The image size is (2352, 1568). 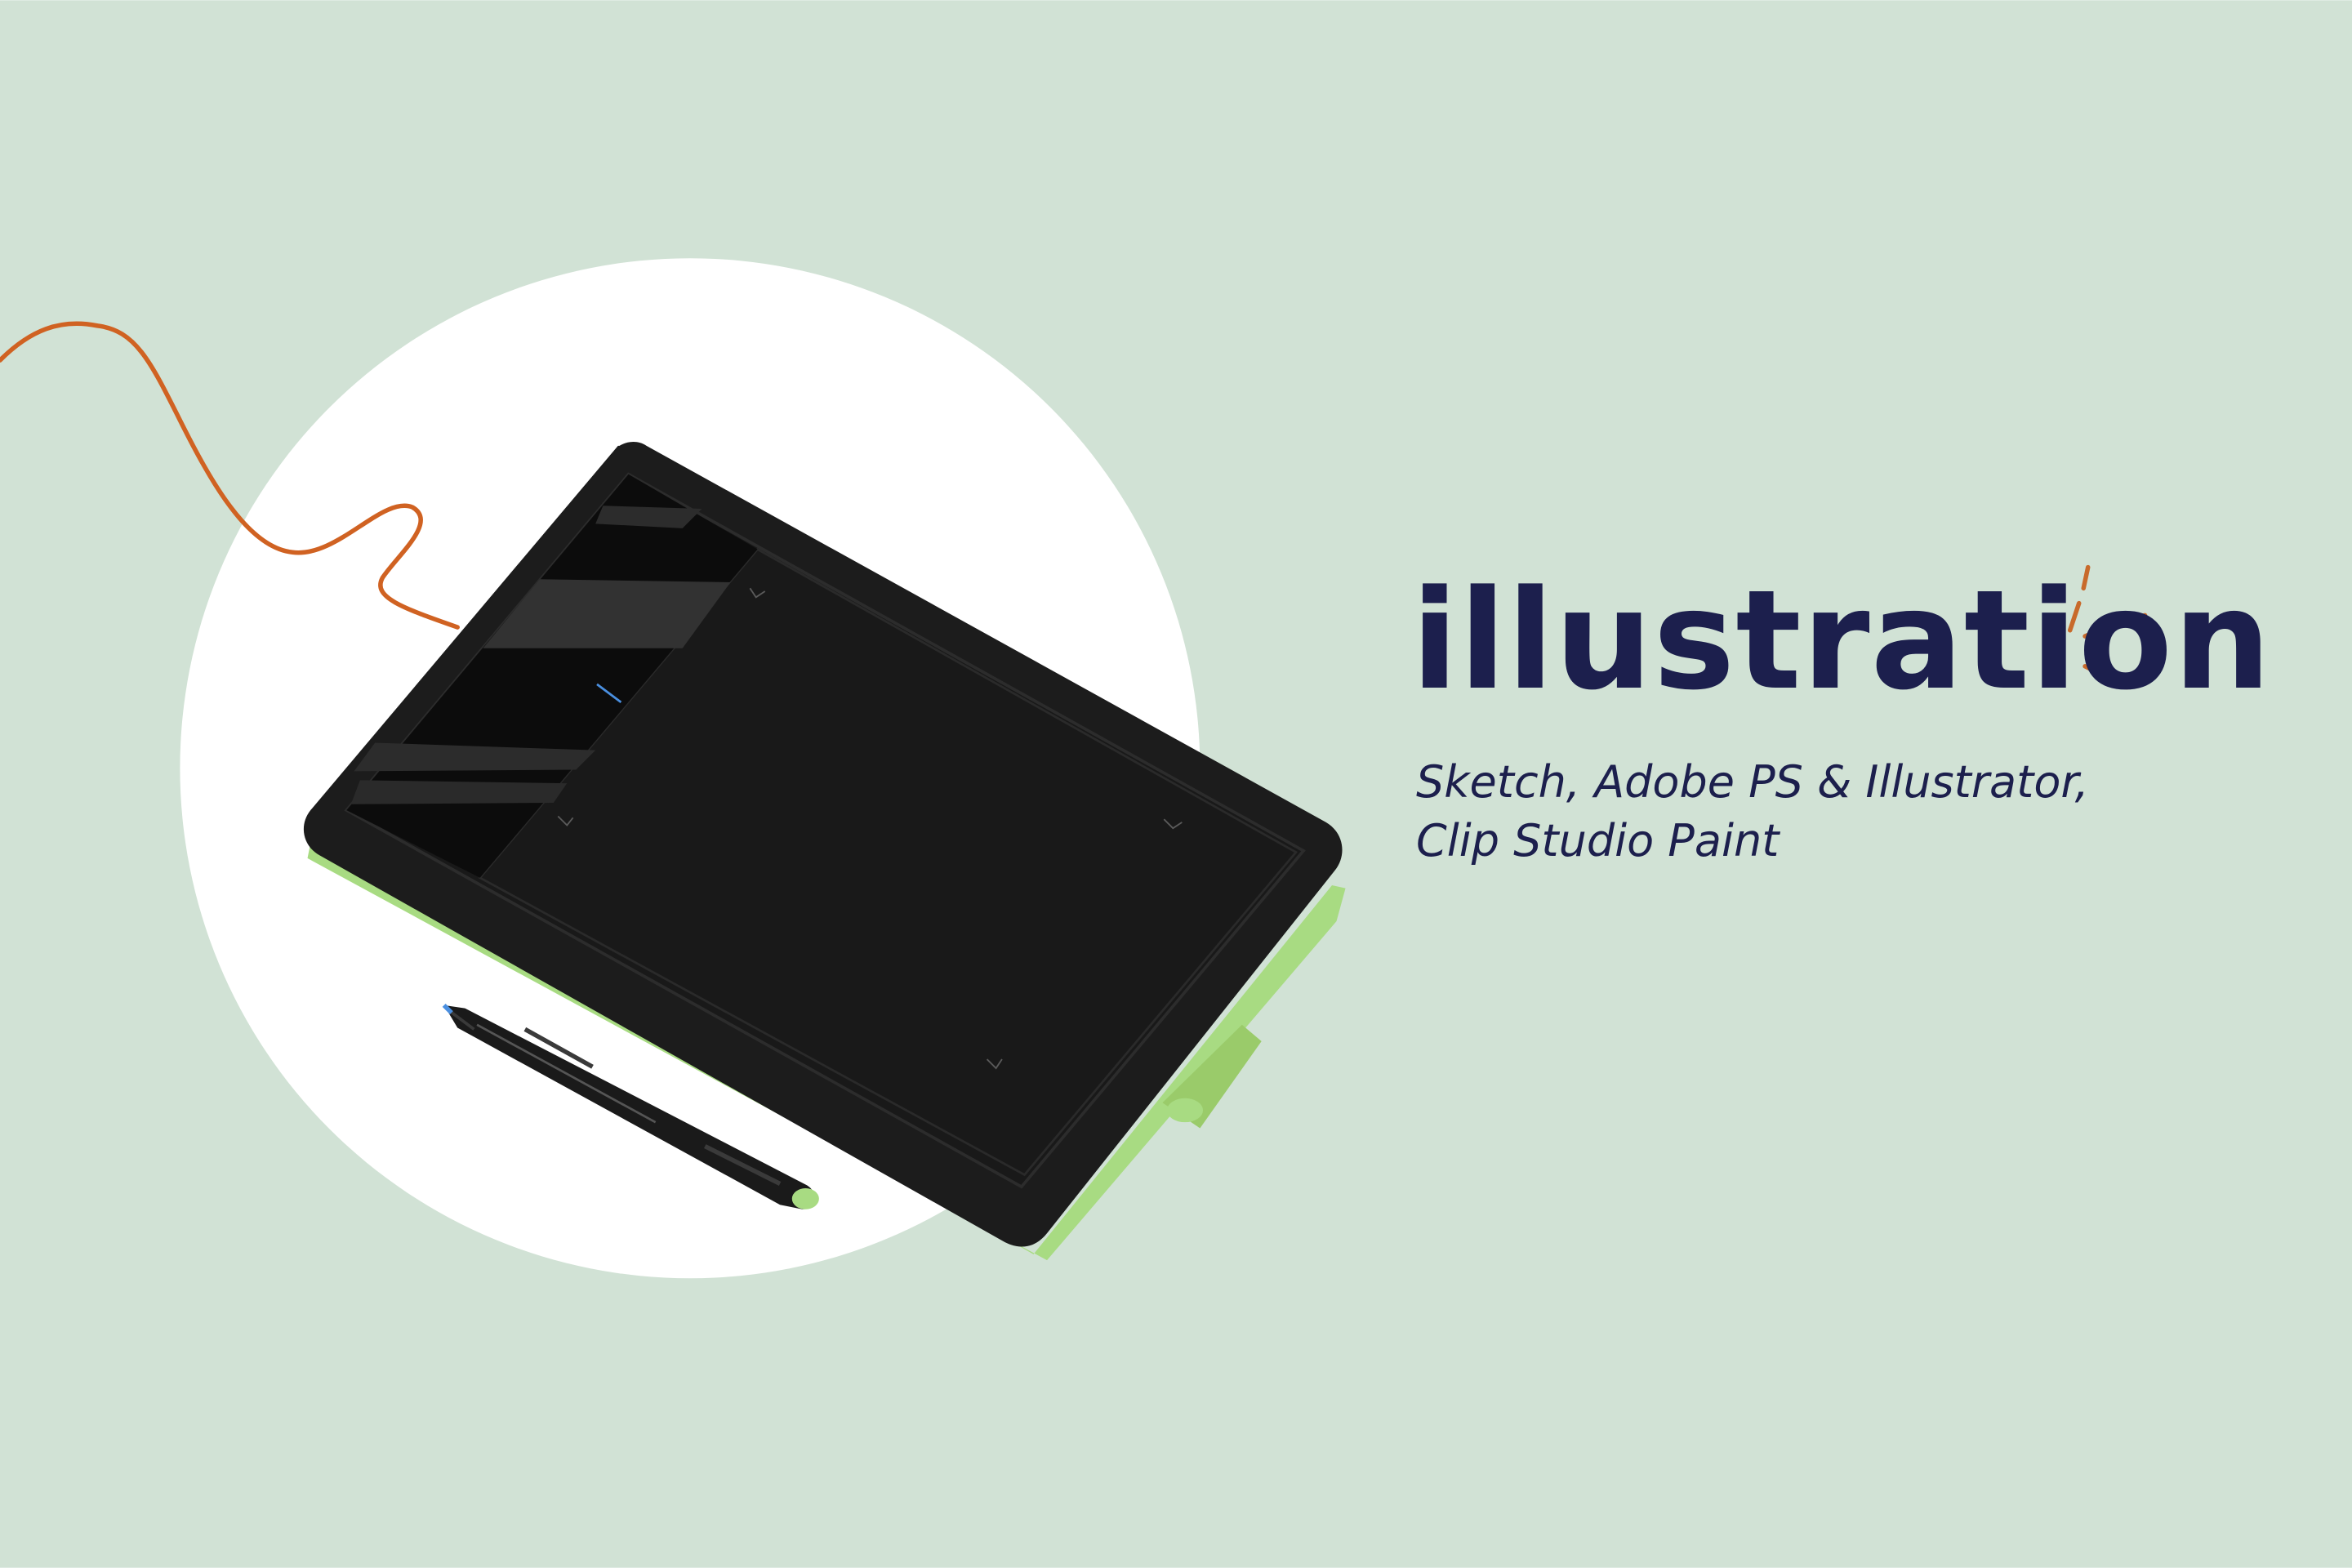 I want to click on page-title: illustration, so click(x=1842, y=640).